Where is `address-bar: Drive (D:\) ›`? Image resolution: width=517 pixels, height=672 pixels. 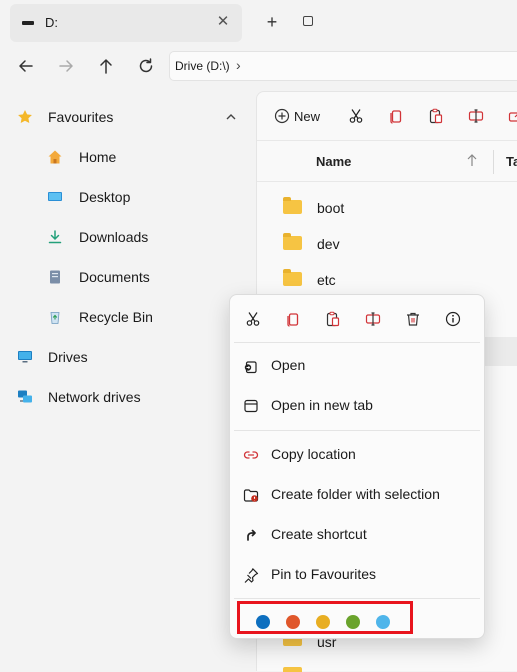
address-bar: Drive (D:\) › is located at coordinates (343, 66).